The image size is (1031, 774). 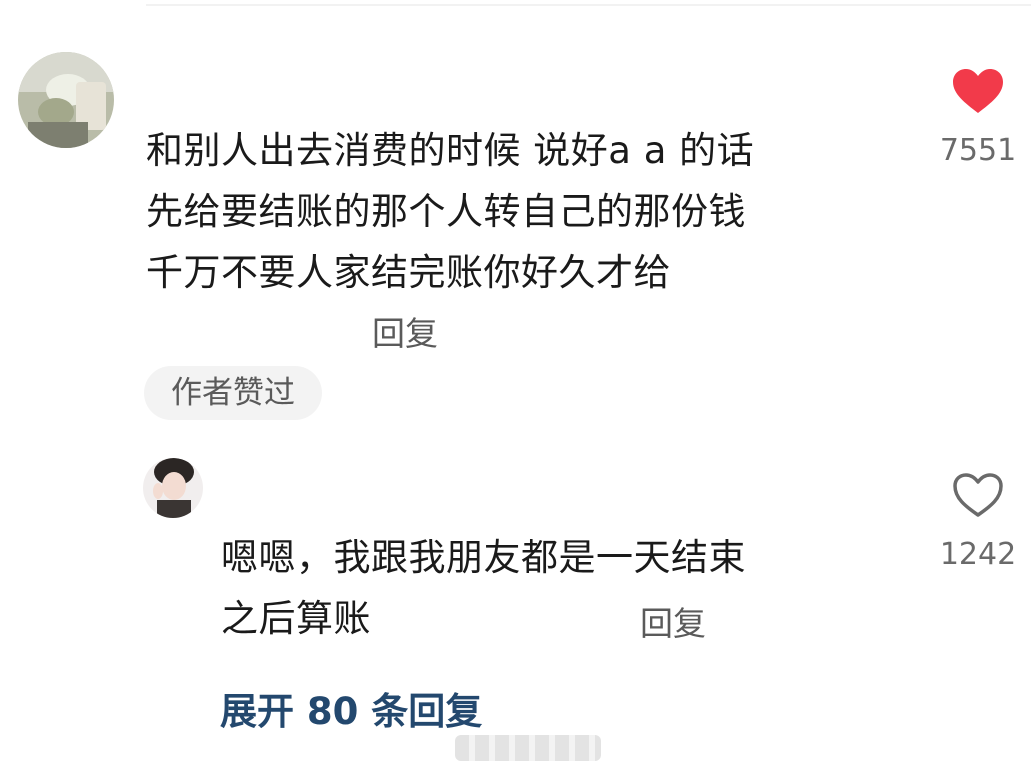 What do you see at coordinates (351, 708) in the screenshot?
I see `expand-replies-link: 展开 80 条回复` at bounding box center [351, 708].